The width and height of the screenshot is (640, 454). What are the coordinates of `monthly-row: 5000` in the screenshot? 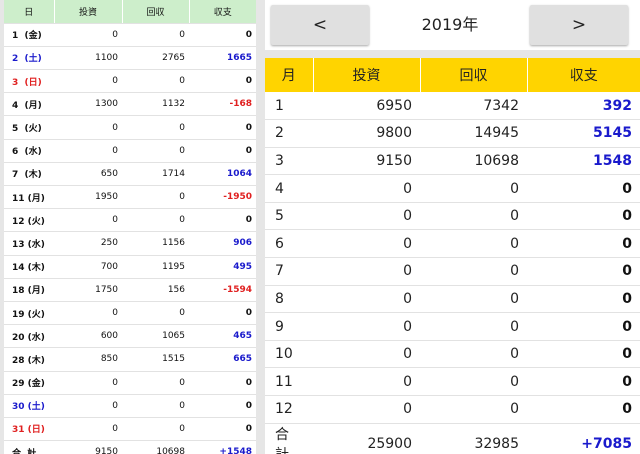 It's located at (452, 216).